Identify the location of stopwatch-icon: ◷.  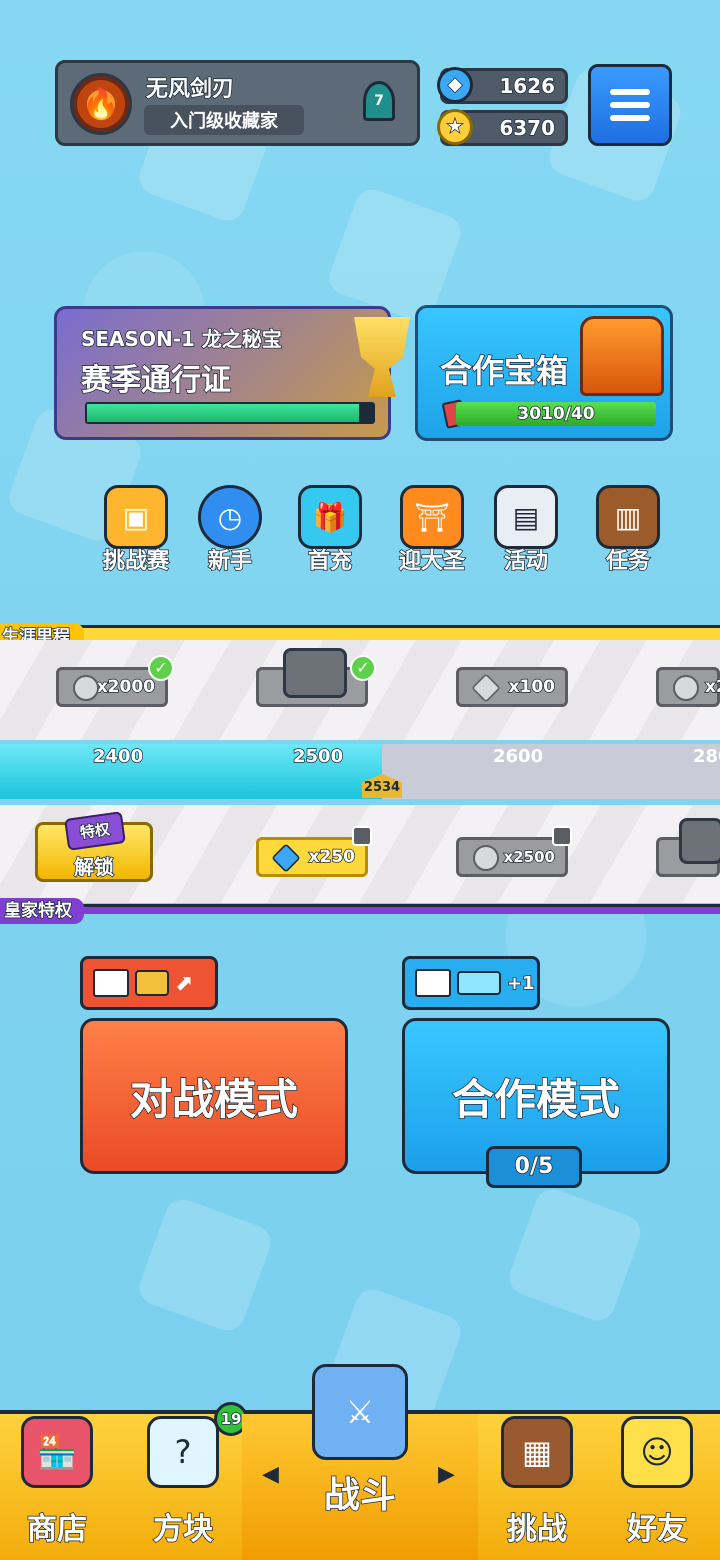
(230, 517).